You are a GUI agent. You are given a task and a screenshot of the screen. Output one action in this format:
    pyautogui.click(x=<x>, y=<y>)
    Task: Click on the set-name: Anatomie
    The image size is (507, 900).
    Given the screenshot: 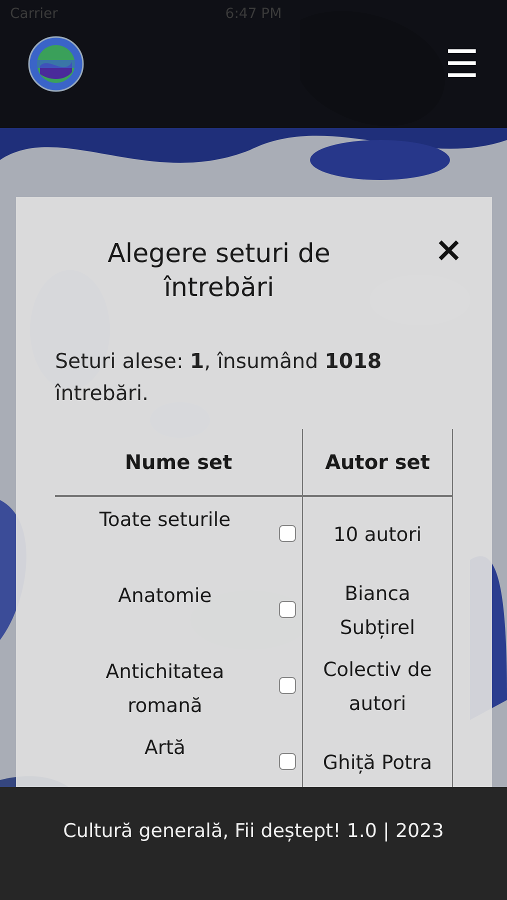 What is the action you would take?
    pyautogui.click(x=165, y=596)
    